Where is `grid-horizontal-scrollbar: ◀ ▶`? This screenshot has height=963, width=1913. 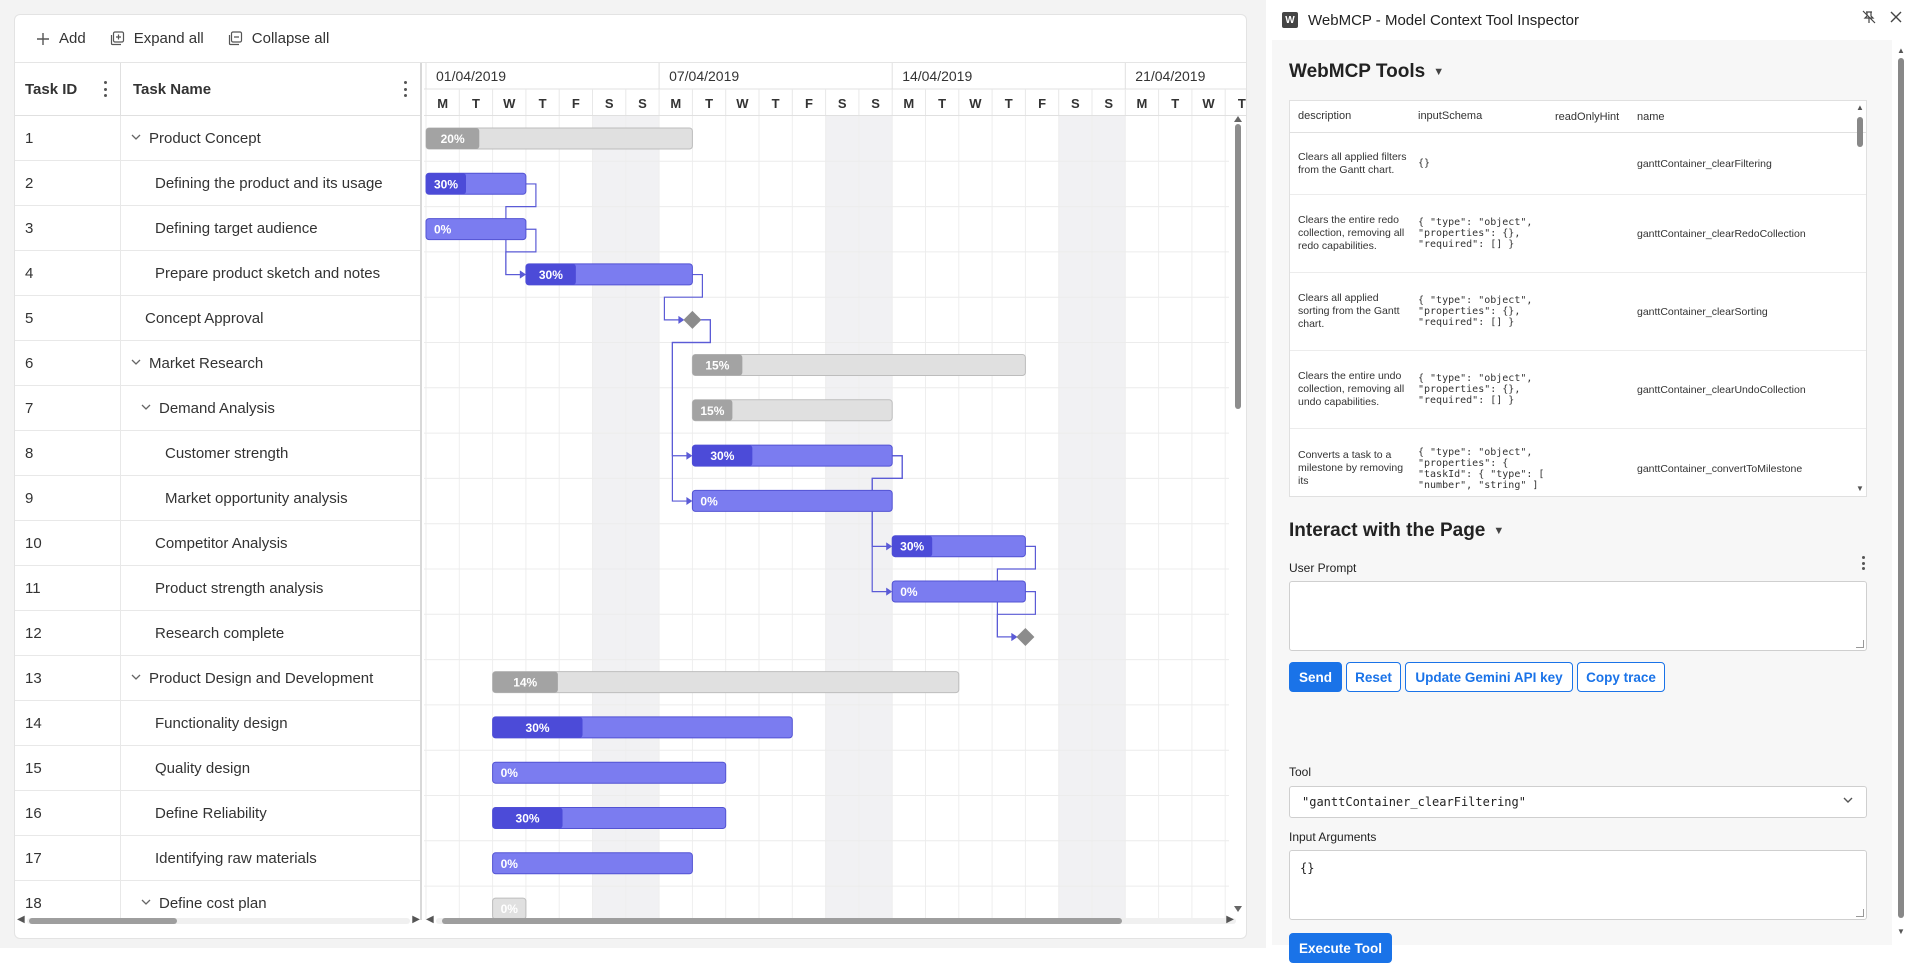
grid-horizontal-scrollbar: ◀ ▶ is located at coordinates (218, 920).